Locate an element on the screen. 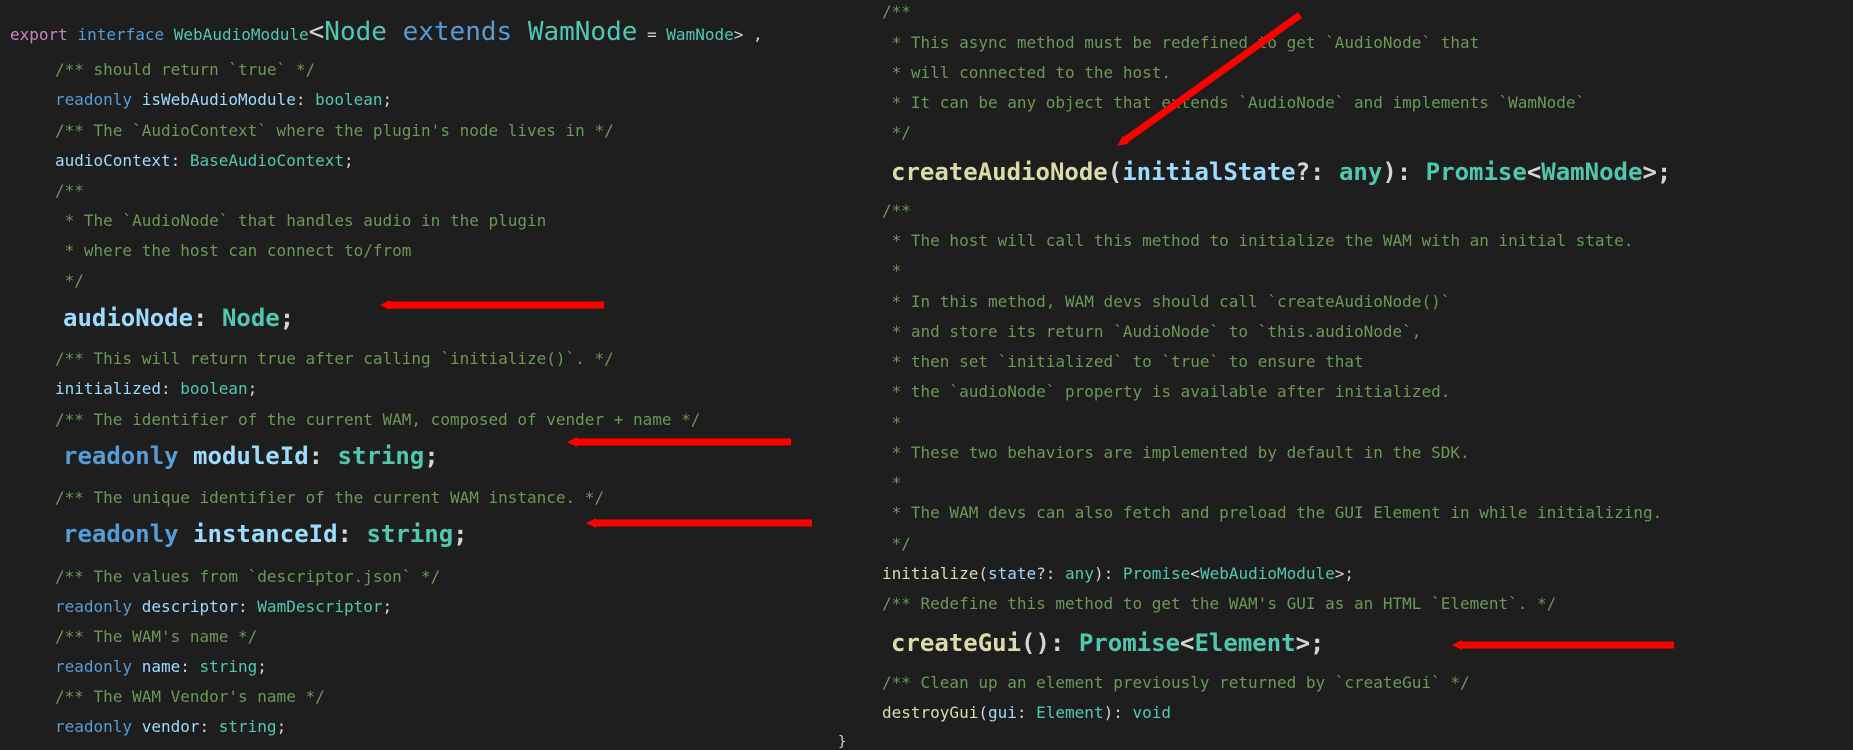  arrow-create-audio-node is located at coordinates (1210, 79).